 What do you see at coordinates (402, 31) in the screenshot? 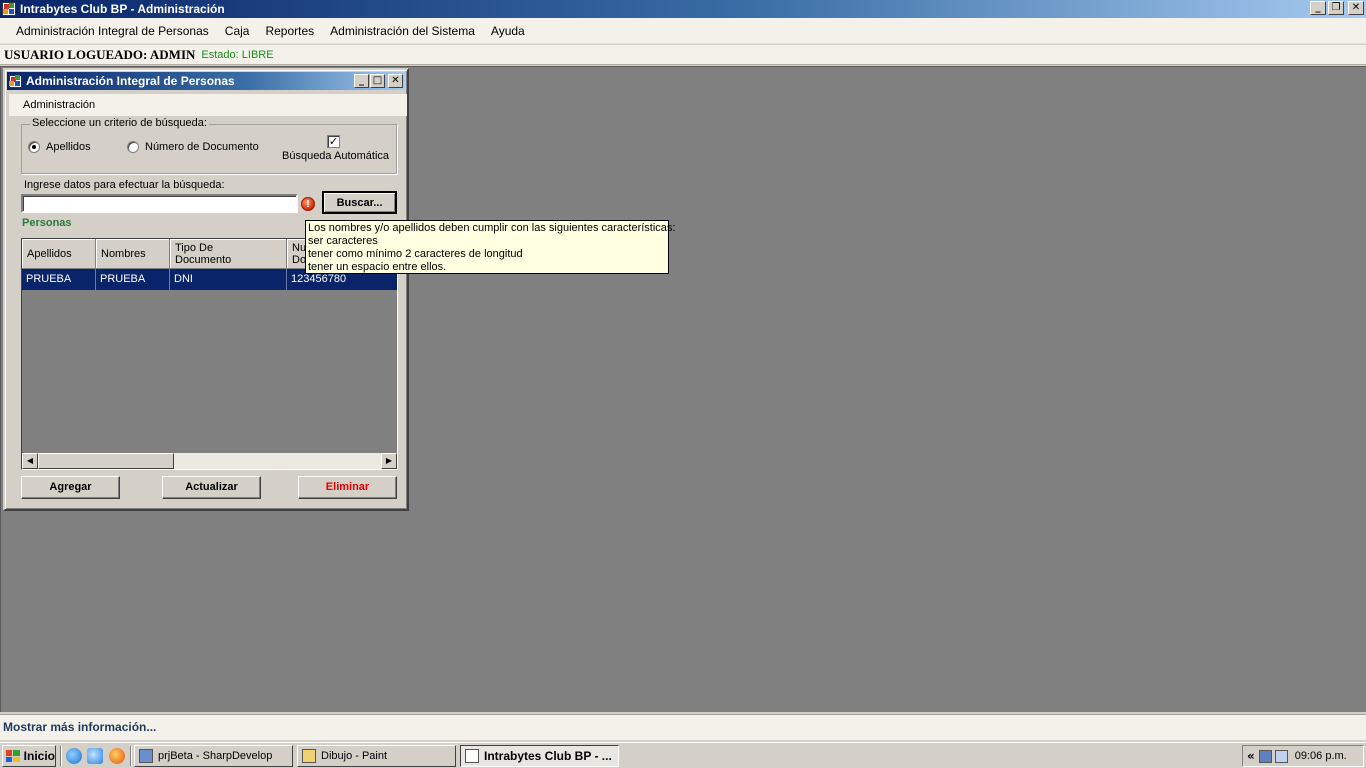
I see `menu-administracion-sistema: Administración del Sistema` at bounding box center [402, 31].